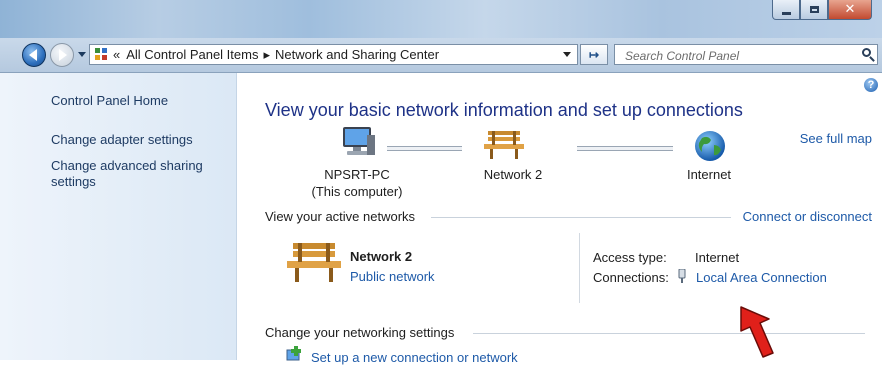  I want to click on back-button, so click(34, 55).